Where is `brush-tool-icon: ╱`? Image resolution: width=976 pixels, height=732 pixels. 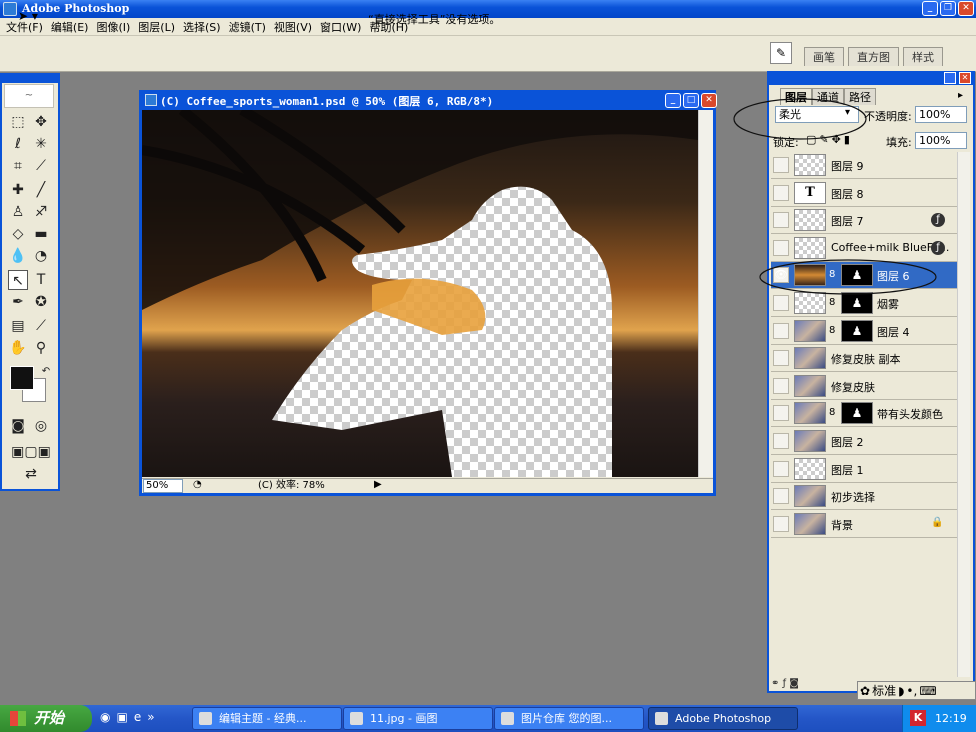
brush-tool-icon: ╱ is located at coordinates (41, 190).